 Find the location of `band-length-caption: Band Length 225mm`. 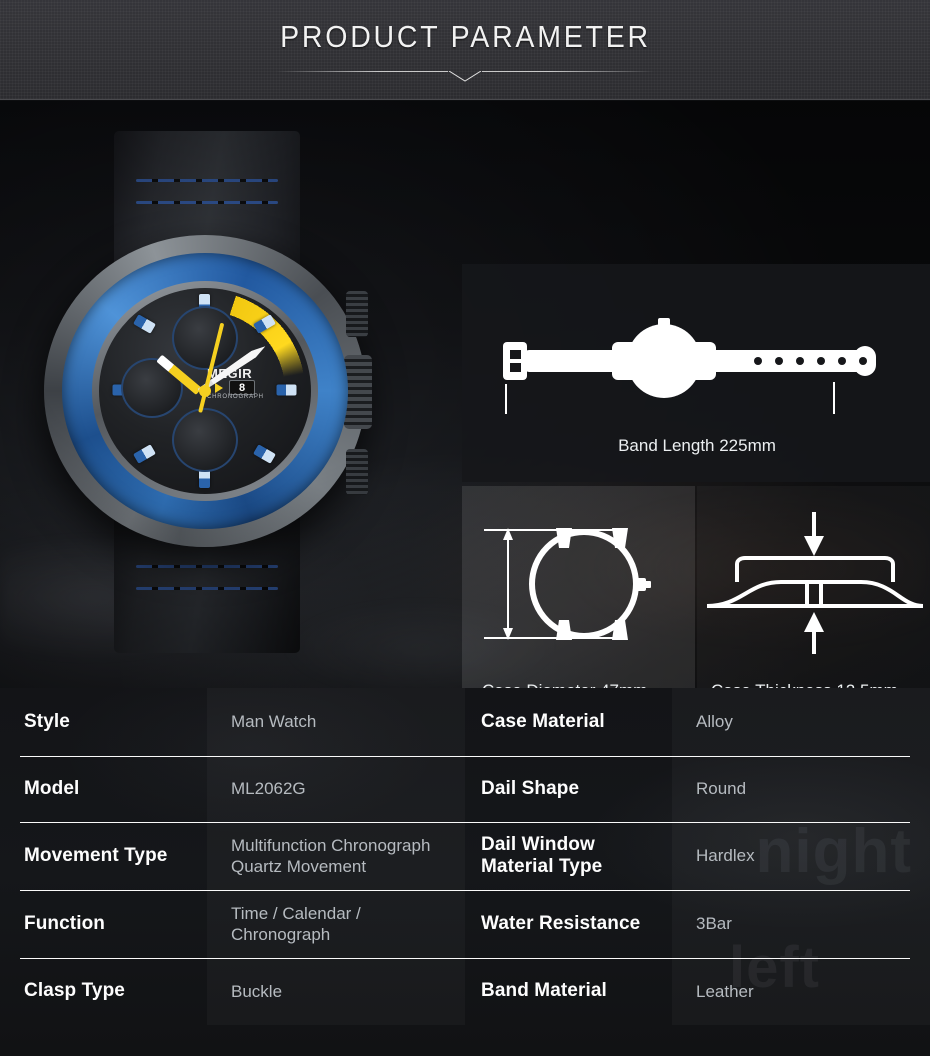

band-length-caption: Band Length 225mm is located at coordinates (697, 445).